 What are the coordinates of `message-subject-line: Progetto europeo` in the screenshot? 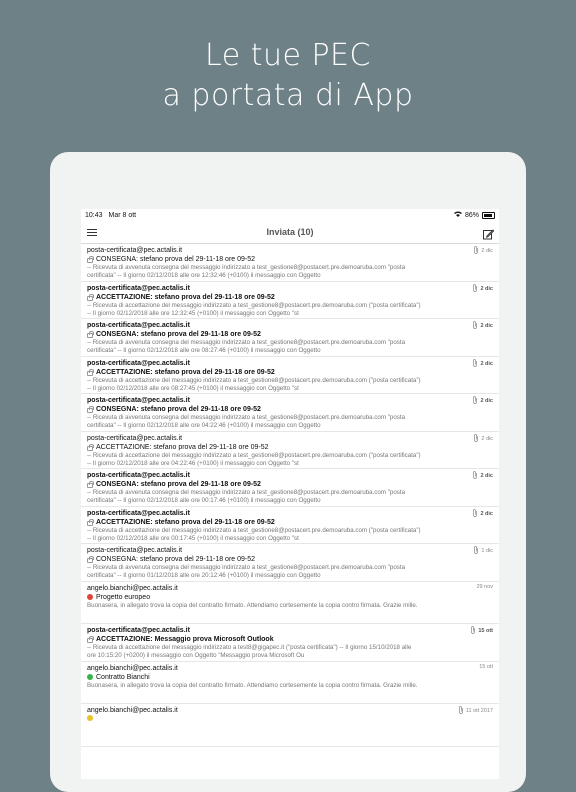 It's located at (290, 597).